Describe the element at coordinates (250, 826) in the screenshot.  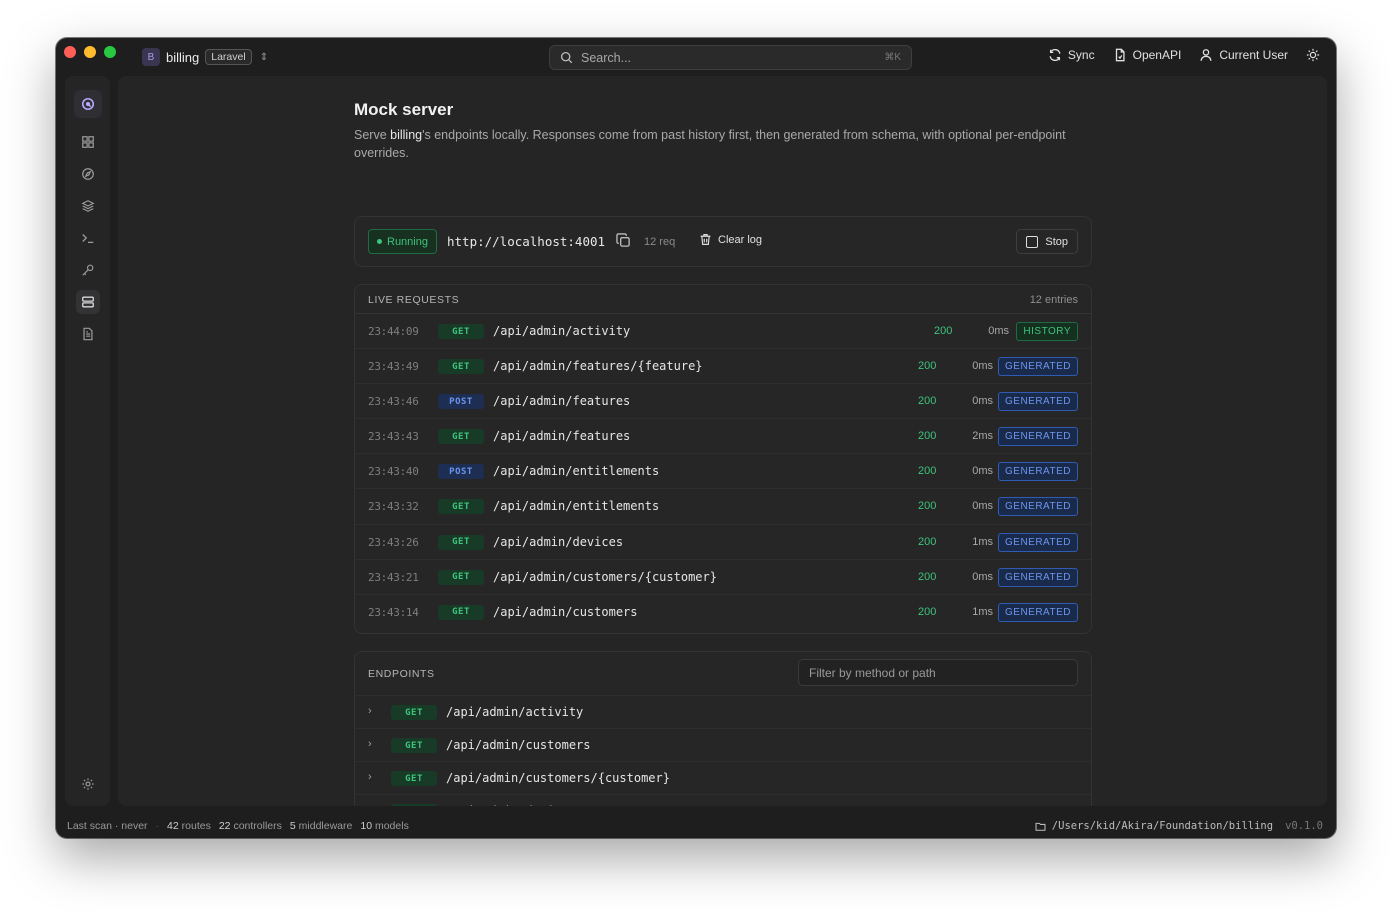
I see `controllers-count: 22 controllers` at that location.